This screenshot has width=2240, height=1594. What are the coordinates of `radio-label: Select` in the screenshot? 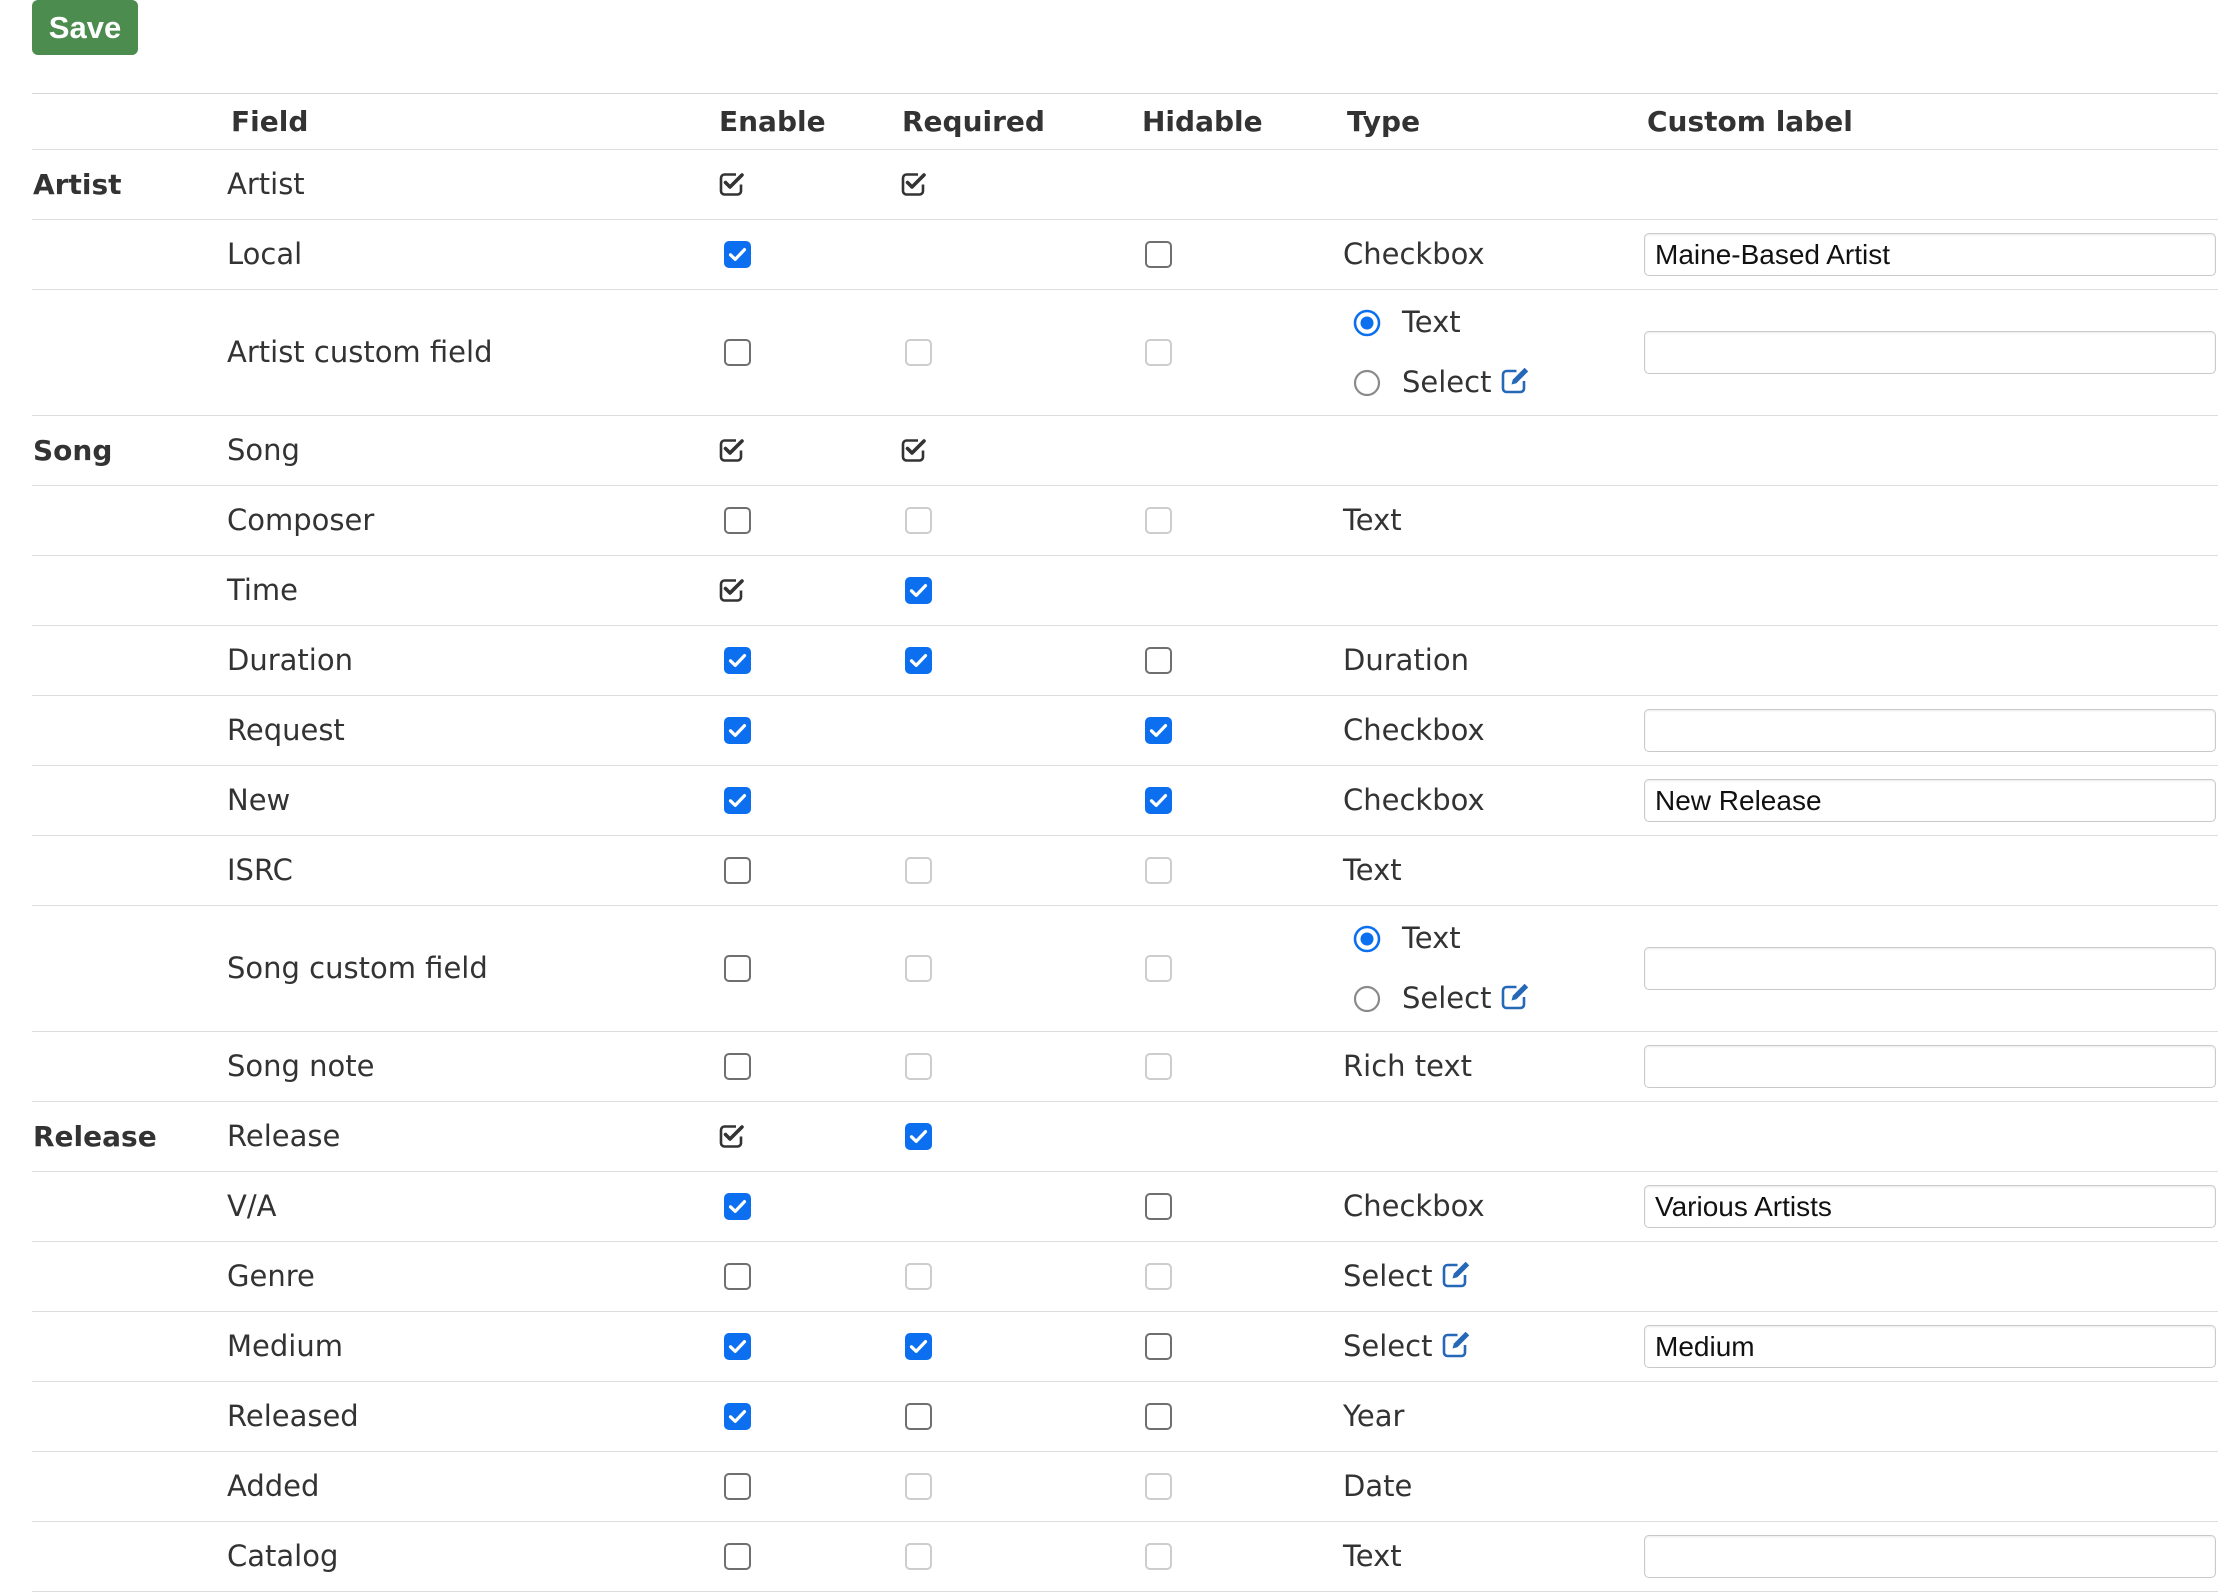 It's located at (1447, 998).